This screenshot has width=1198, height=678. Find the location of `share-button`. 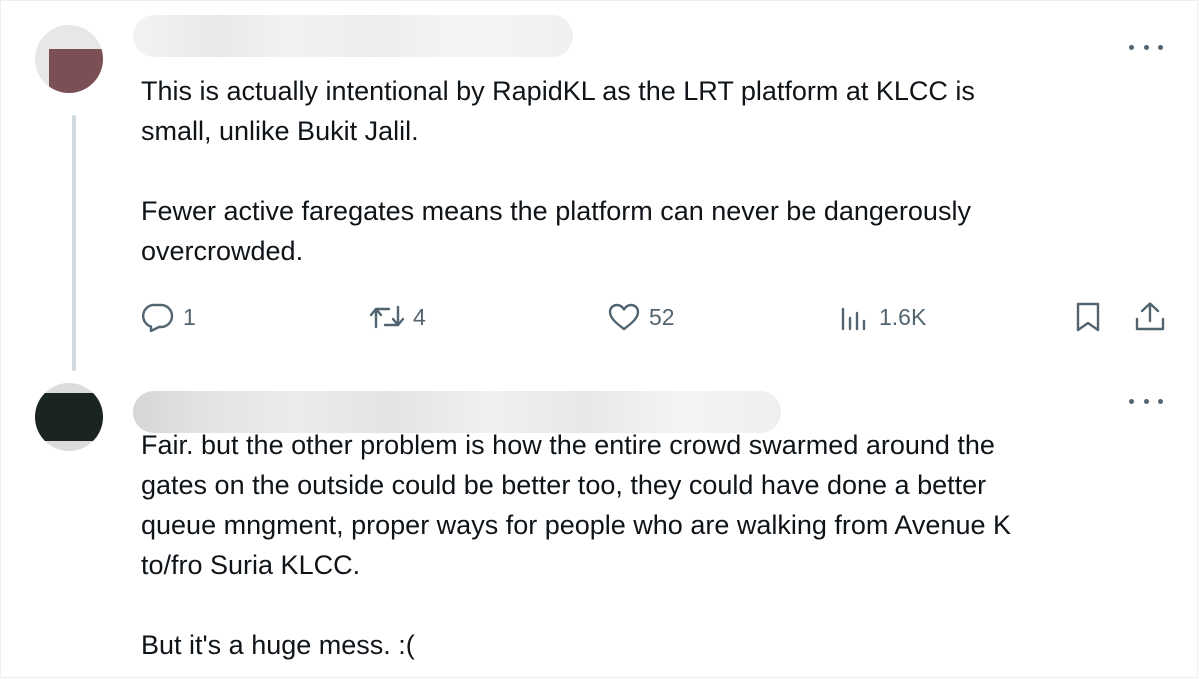

share-button is located at coordinates (1150, 317).